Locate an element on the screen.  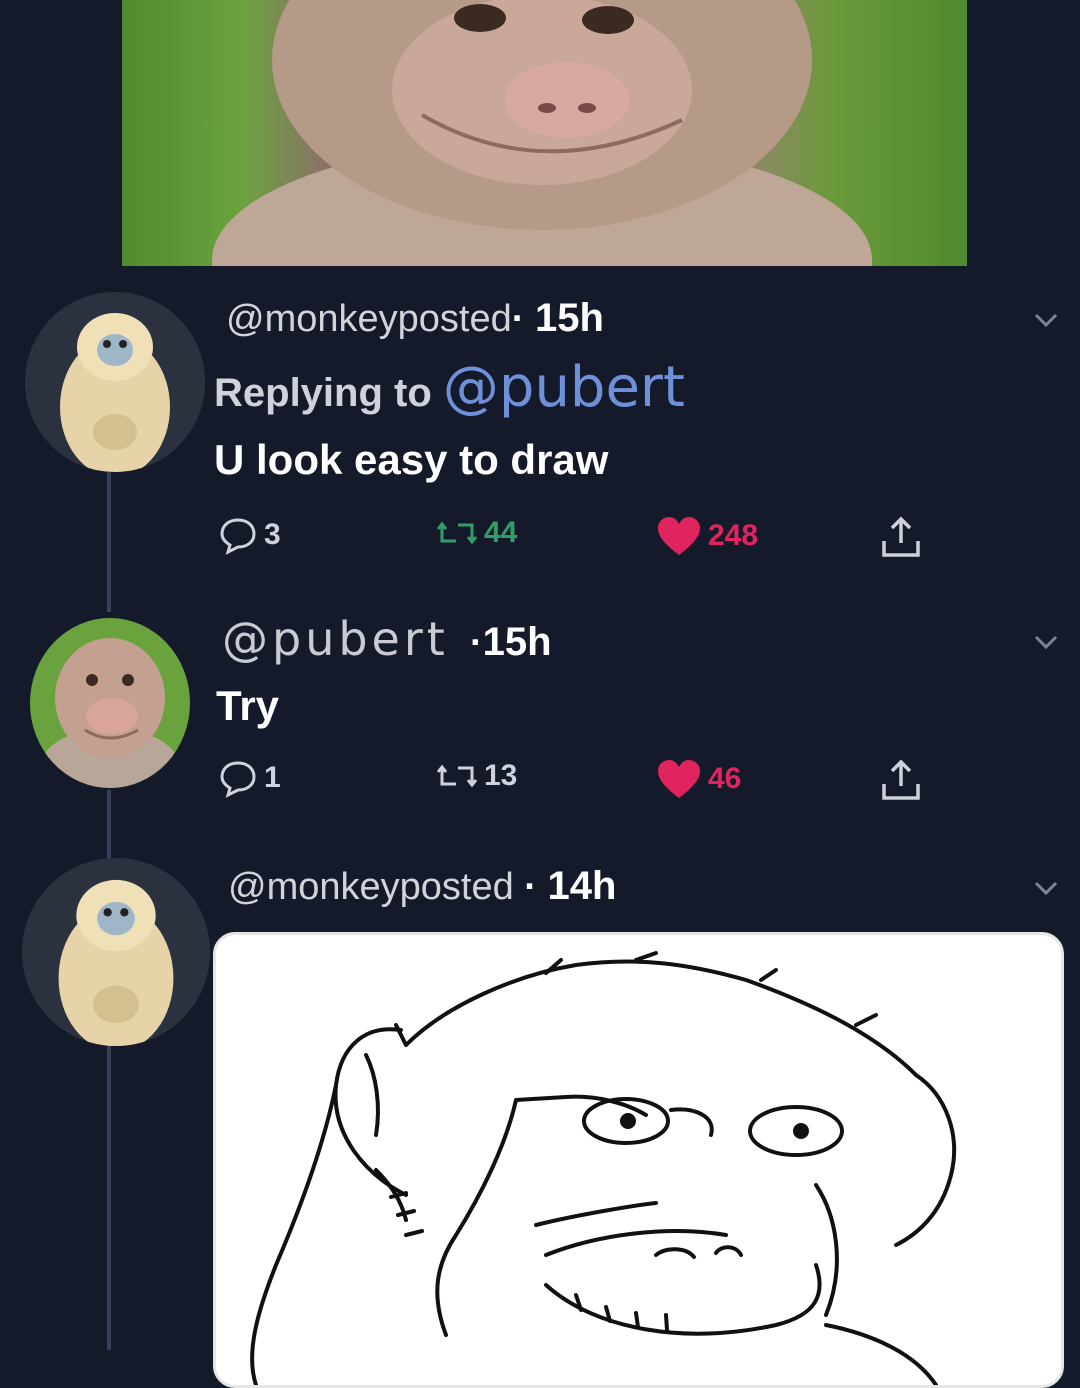
tweet-1-header: @monkeyposted· 15h is located at coordinates (415, 318).